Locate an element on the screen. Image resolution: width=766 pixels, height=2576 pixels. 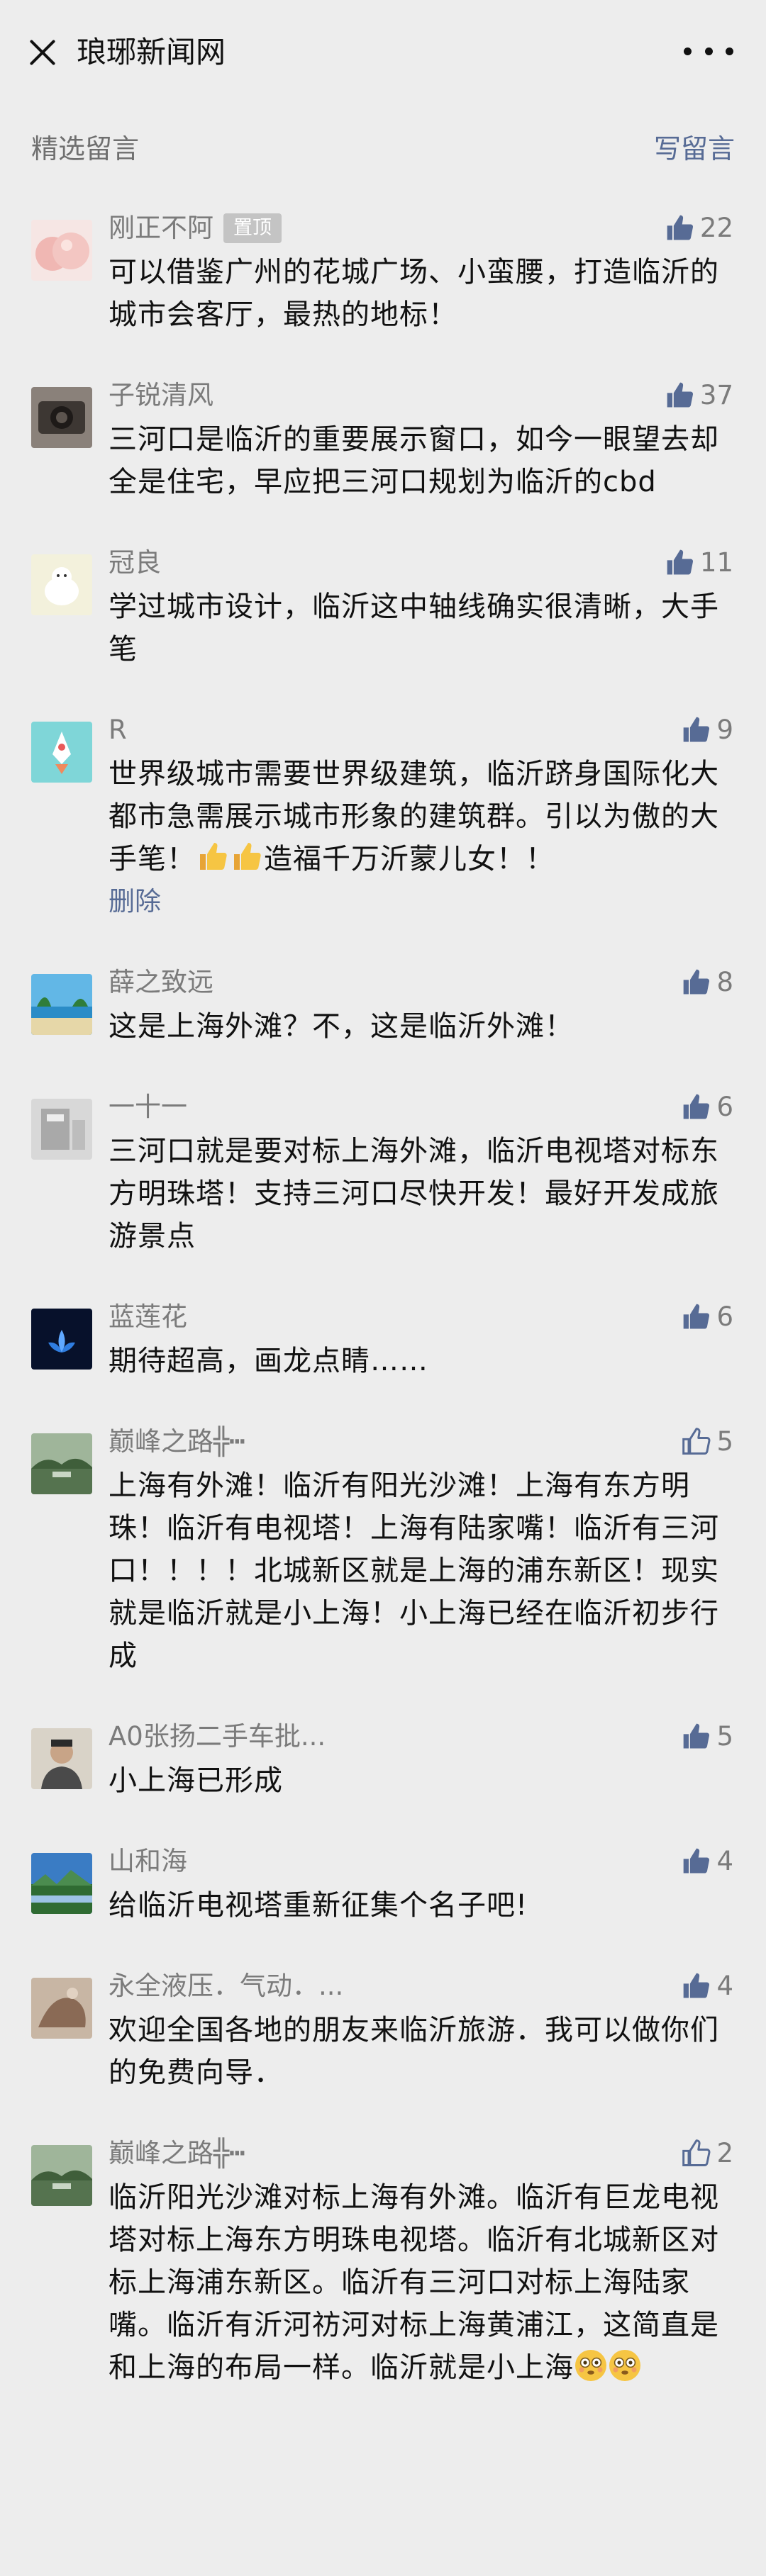
comment-nickname: 冠良 is located at coordinates (135, 562).